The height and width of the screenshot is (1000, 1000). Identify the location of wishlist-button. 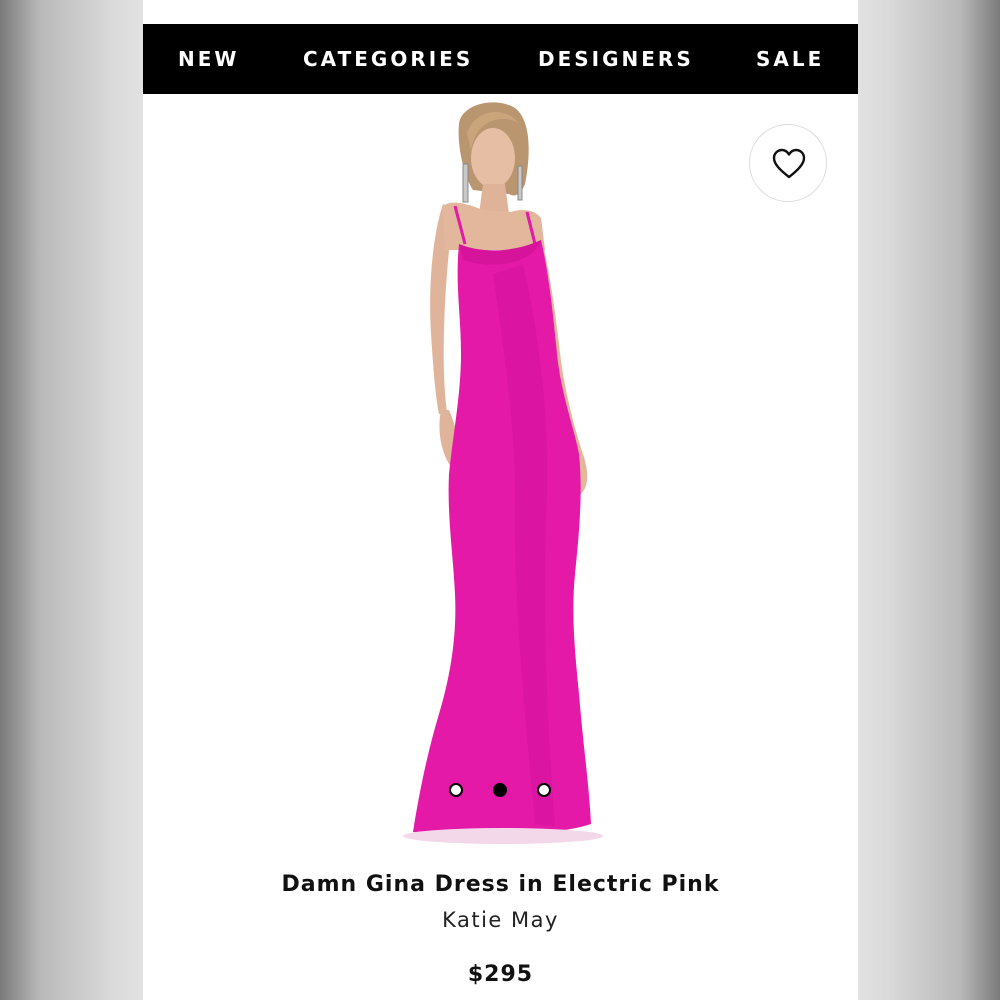
(788, 163).